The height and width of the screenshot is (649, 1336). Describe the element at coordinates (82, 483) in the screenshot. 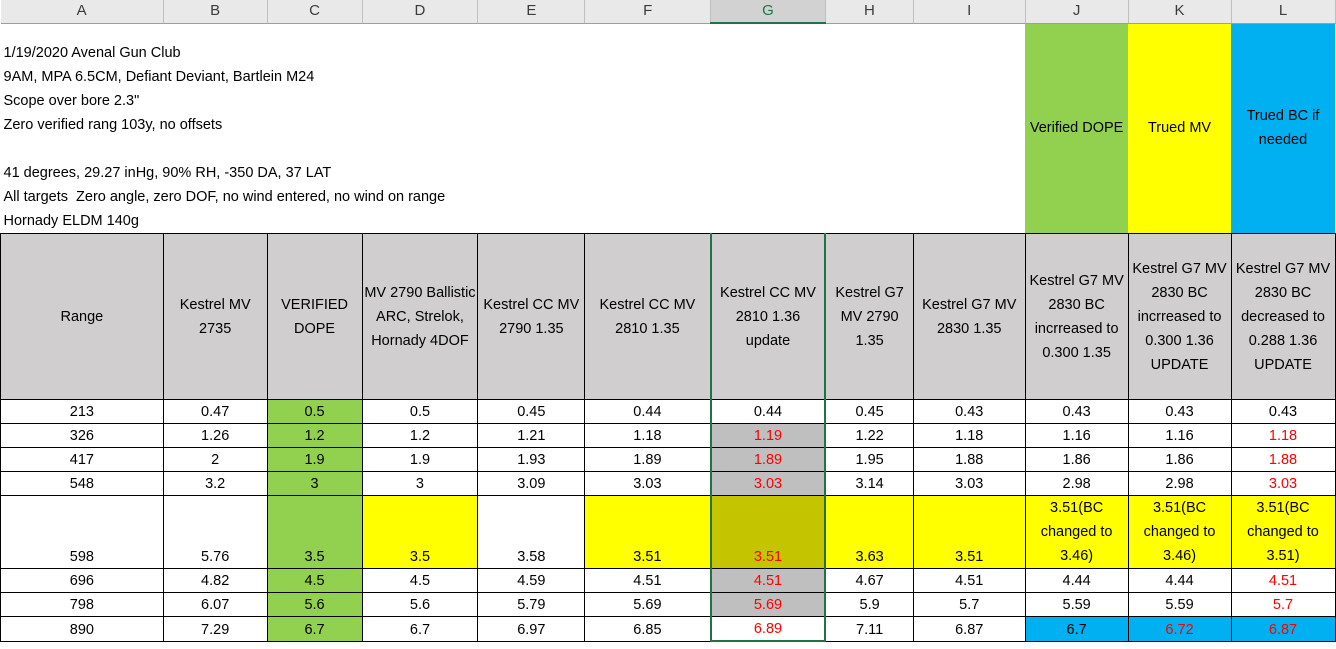

I see `cell-range: 548` at that location.